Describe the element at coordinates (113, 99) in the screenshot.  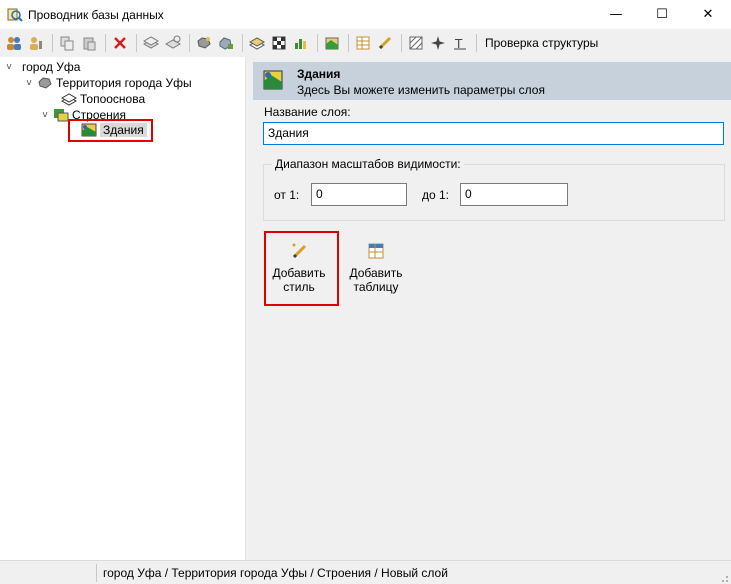
I see `tree-item-label: Топооснова` at that location.